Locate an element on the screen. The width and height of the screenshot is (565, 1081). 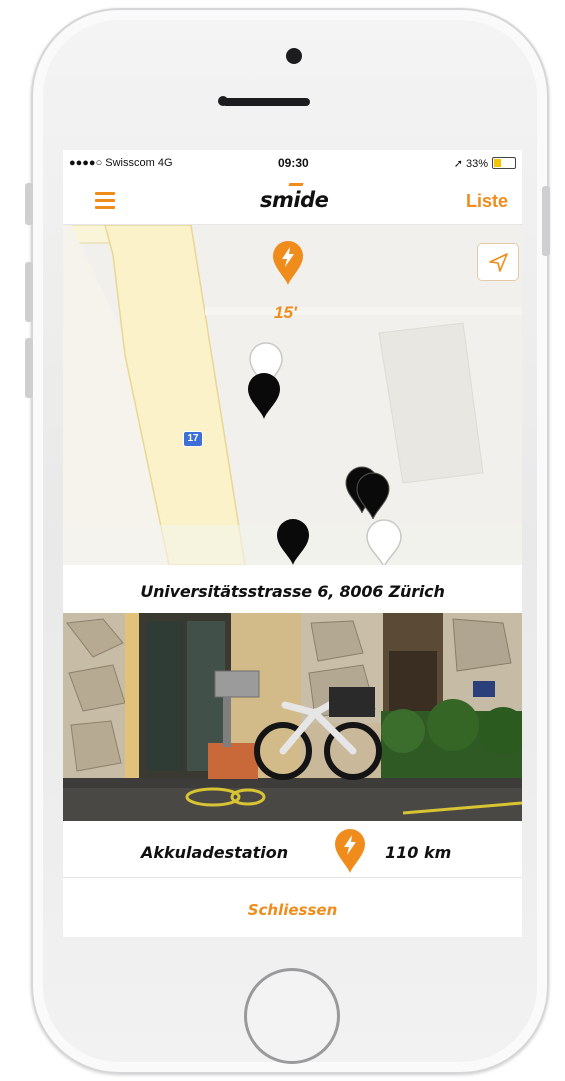
status-time: 09:30 is located at coordinates (293, 163).